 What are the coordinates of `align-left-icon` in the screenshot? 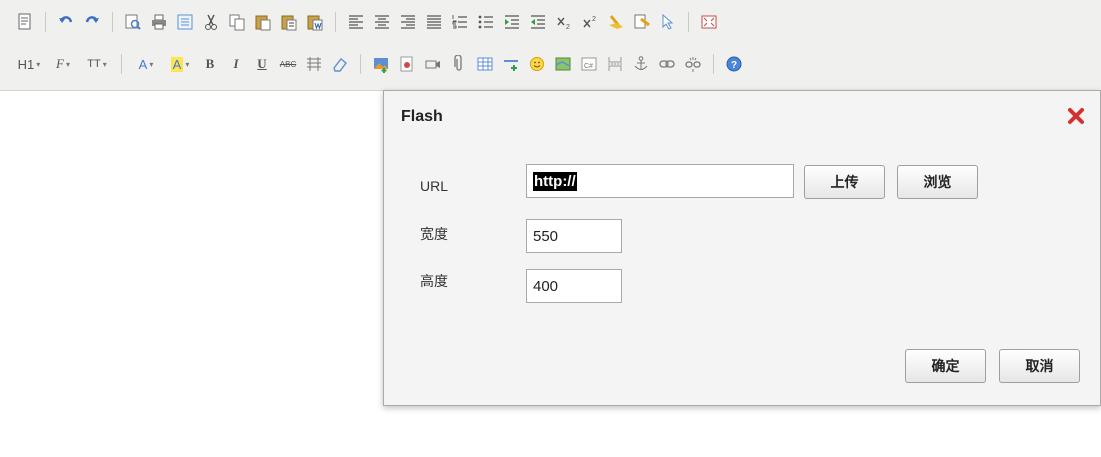 It's located at (356, 22).